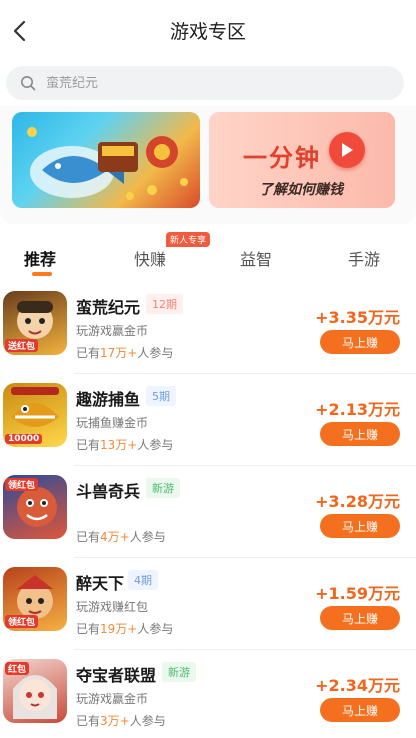 This screenshot has height=738, width=416. Describe the element at coordinates (125, 353) in the screenshot. I see `participant-count: 已有17万+人参与` at that location.